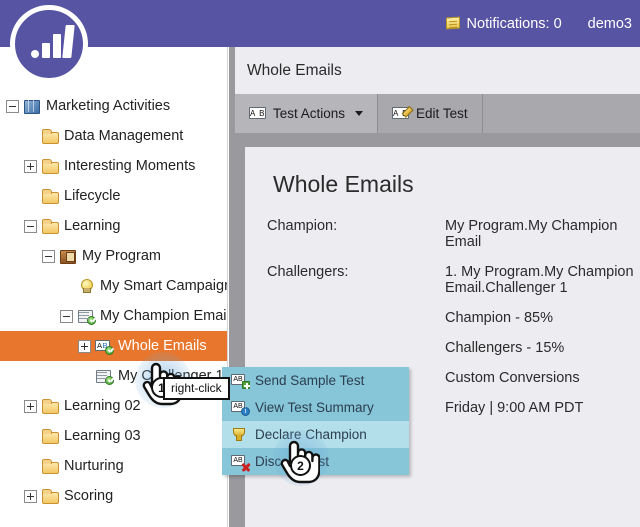 This screenshot has height=527, width=640. Describe the element at coordinates (130, 165) in the screenshot. I see `tree-item-label: Interesting Moments` at that location.